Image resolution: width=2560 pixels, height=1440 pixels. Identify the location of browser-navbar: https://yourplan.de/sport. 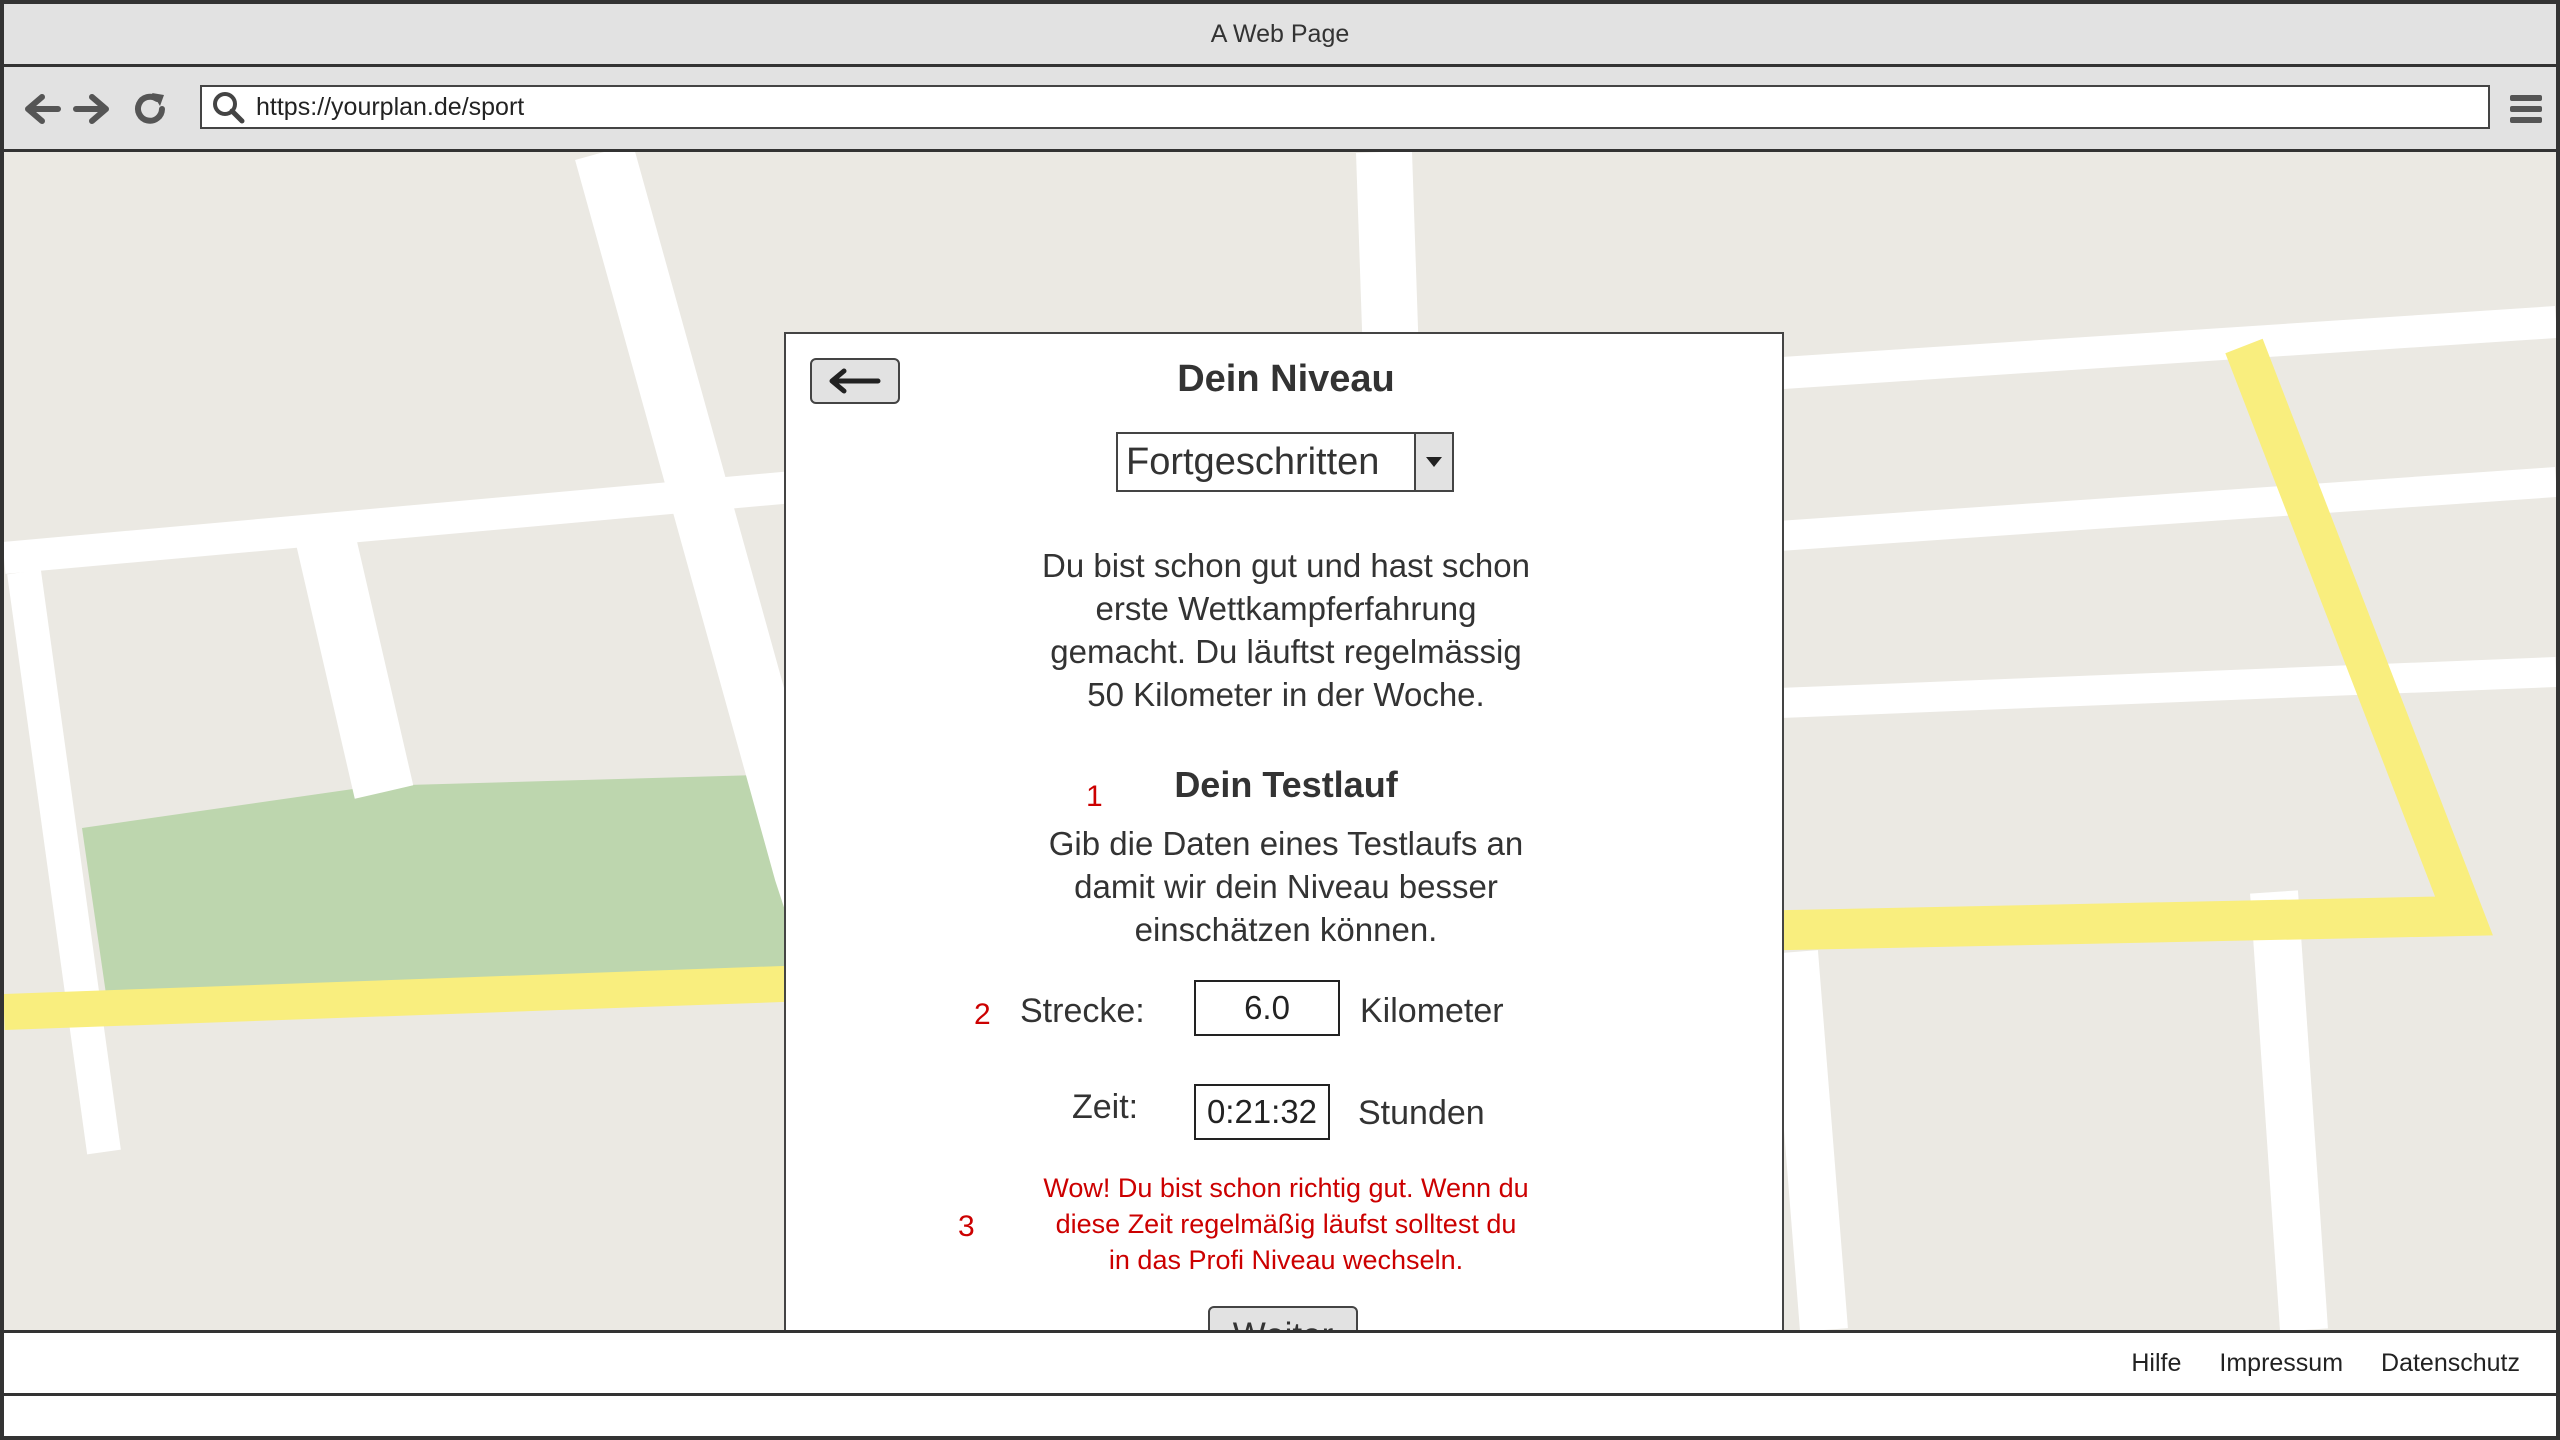
(1280, 109).